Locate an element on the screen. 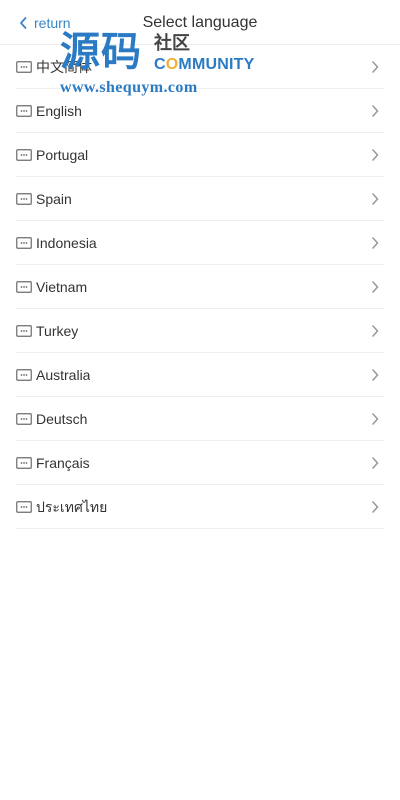  language-label: Spain is located at coordinates (54, 198).